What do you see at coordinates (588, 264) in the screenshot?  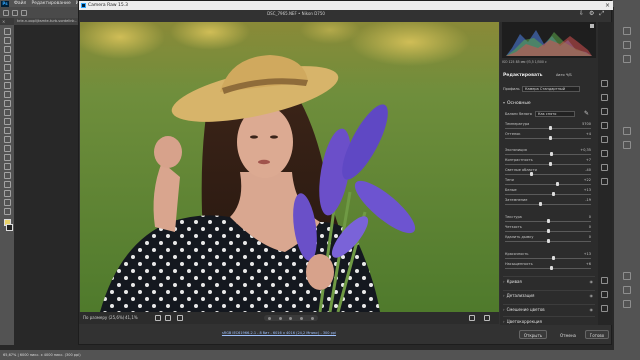 I see `slider-value: +6` at bounding box center [588, 264].